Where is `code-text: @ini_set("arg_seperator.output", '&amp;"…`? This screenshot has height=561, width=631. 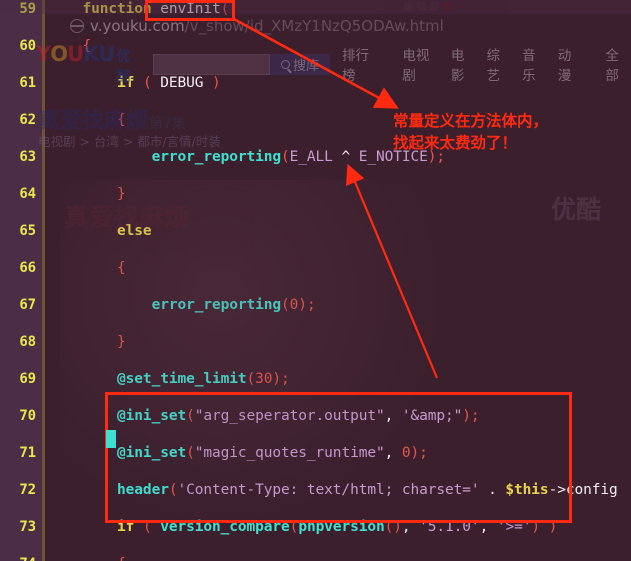
code-text: @ini_set("arg_seperator.output", '&amp;"… is located at coordinates (298, 416).